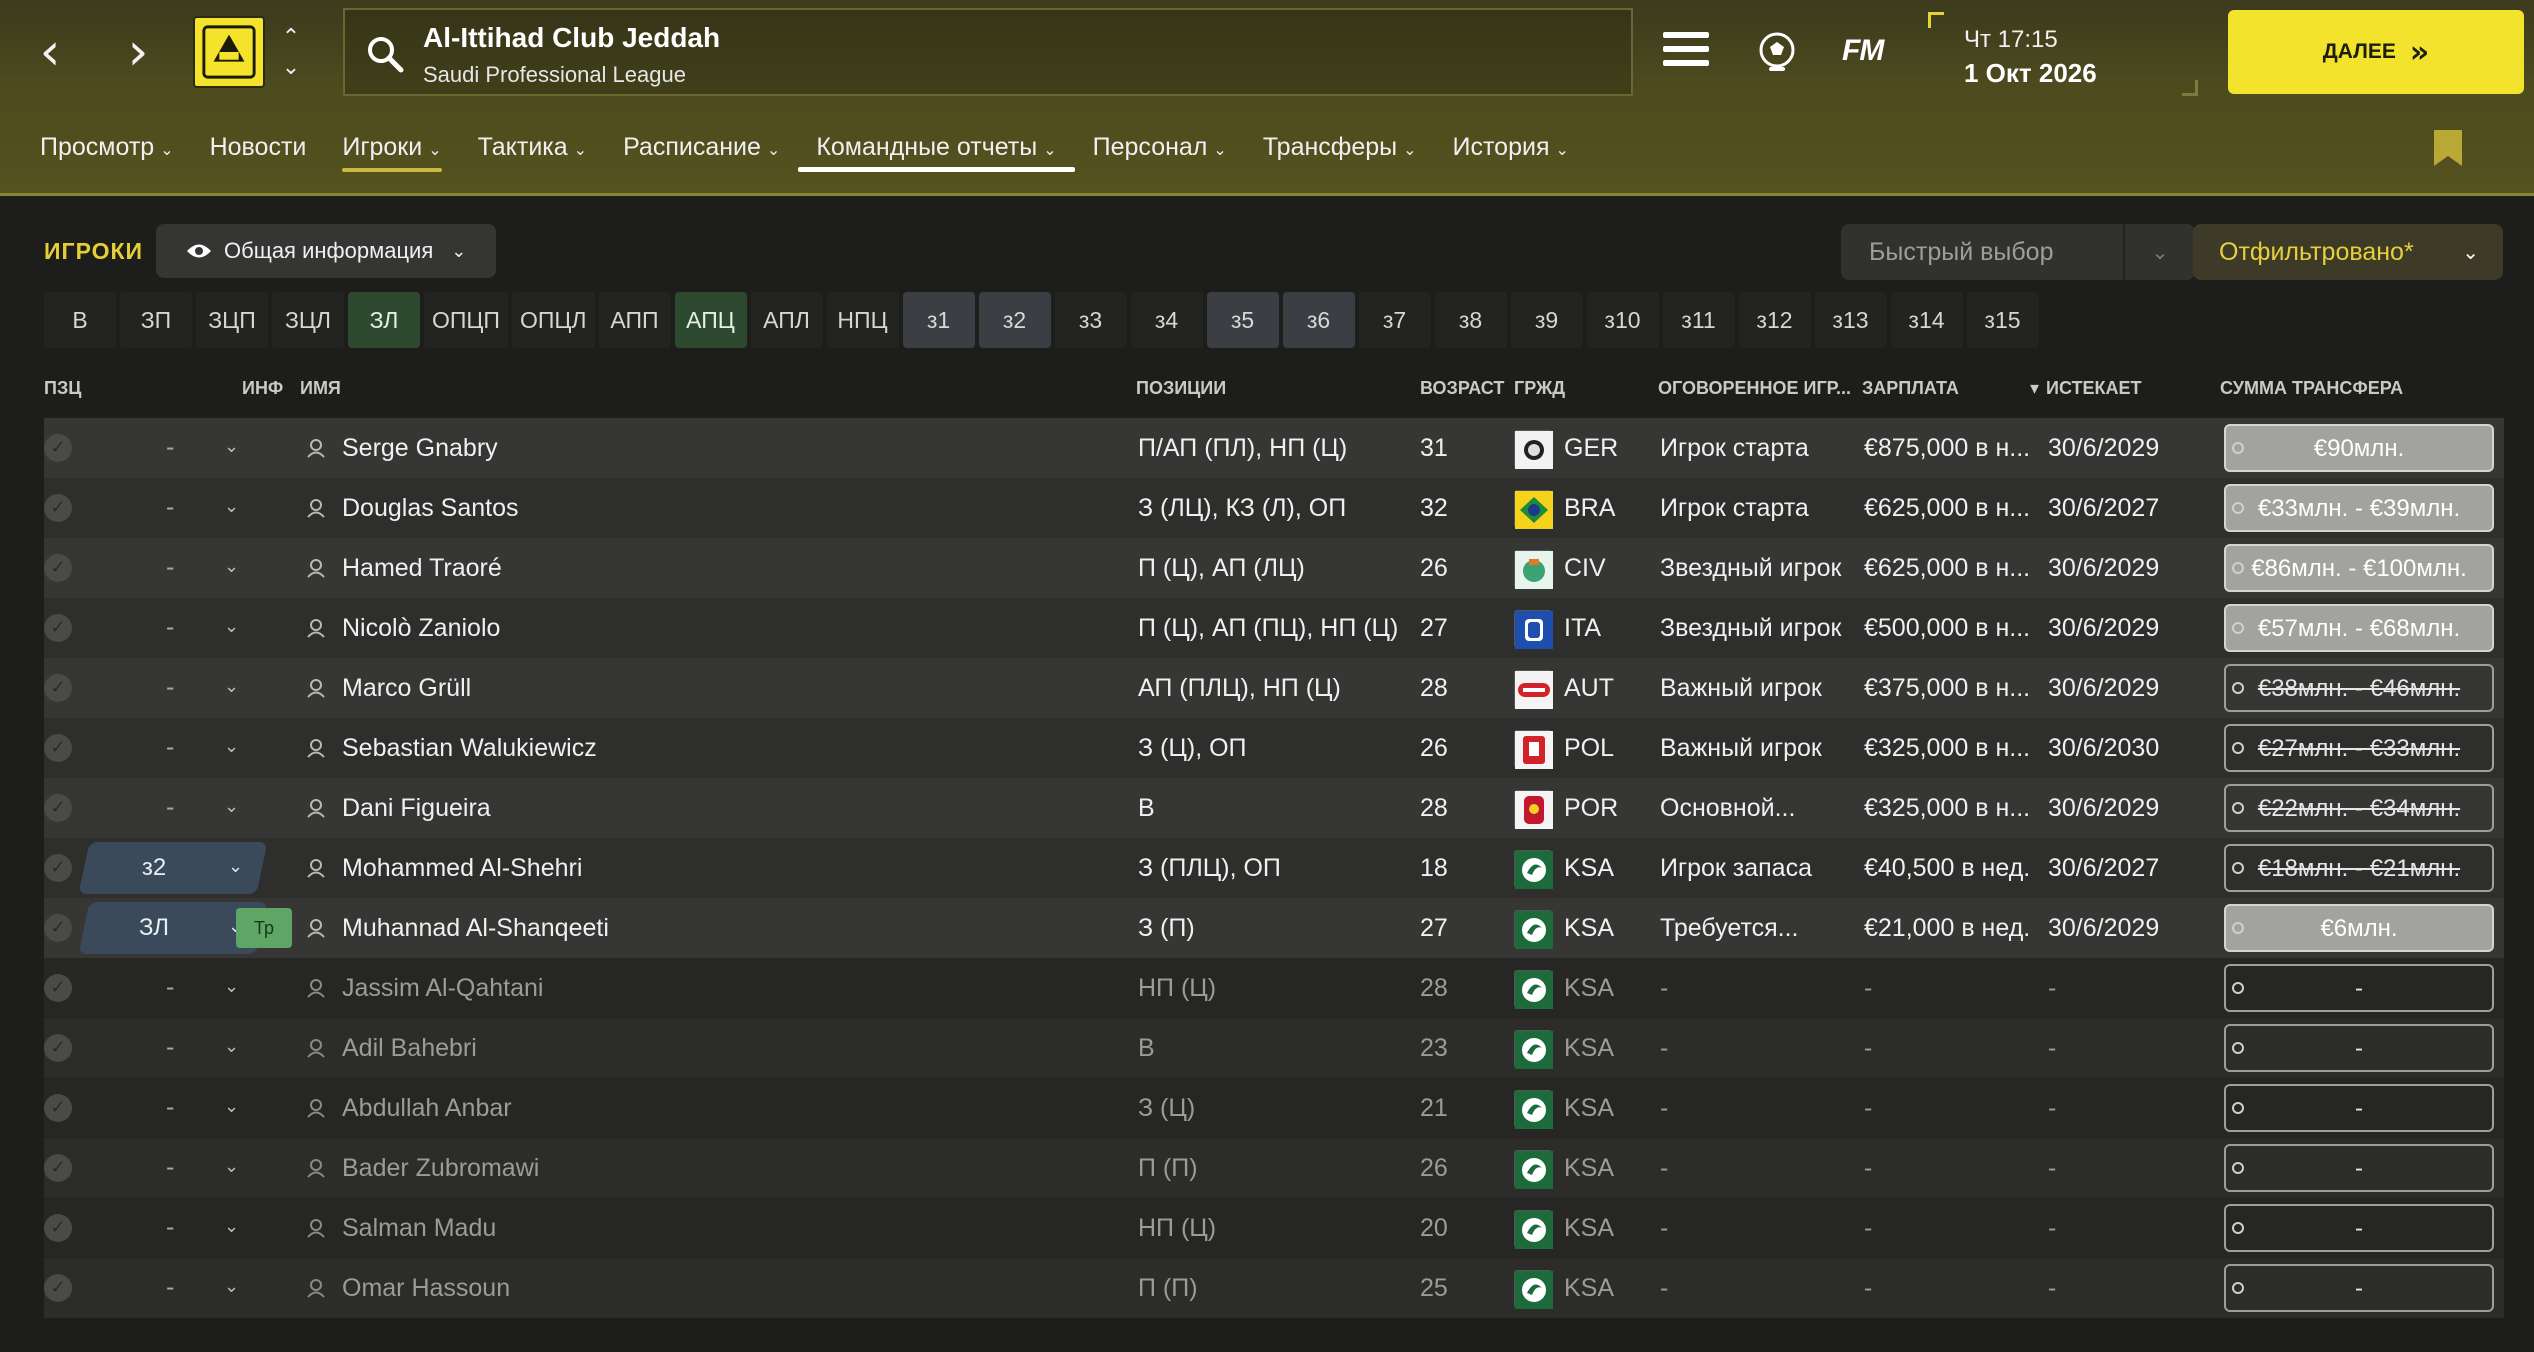 The height and width of the screenshot is (1352, 2534). What do you see at coordinates (936, 153) in the screenshot?
I see `menu-item: Командные отчеты ⌄` at bounding box center [936, 153].